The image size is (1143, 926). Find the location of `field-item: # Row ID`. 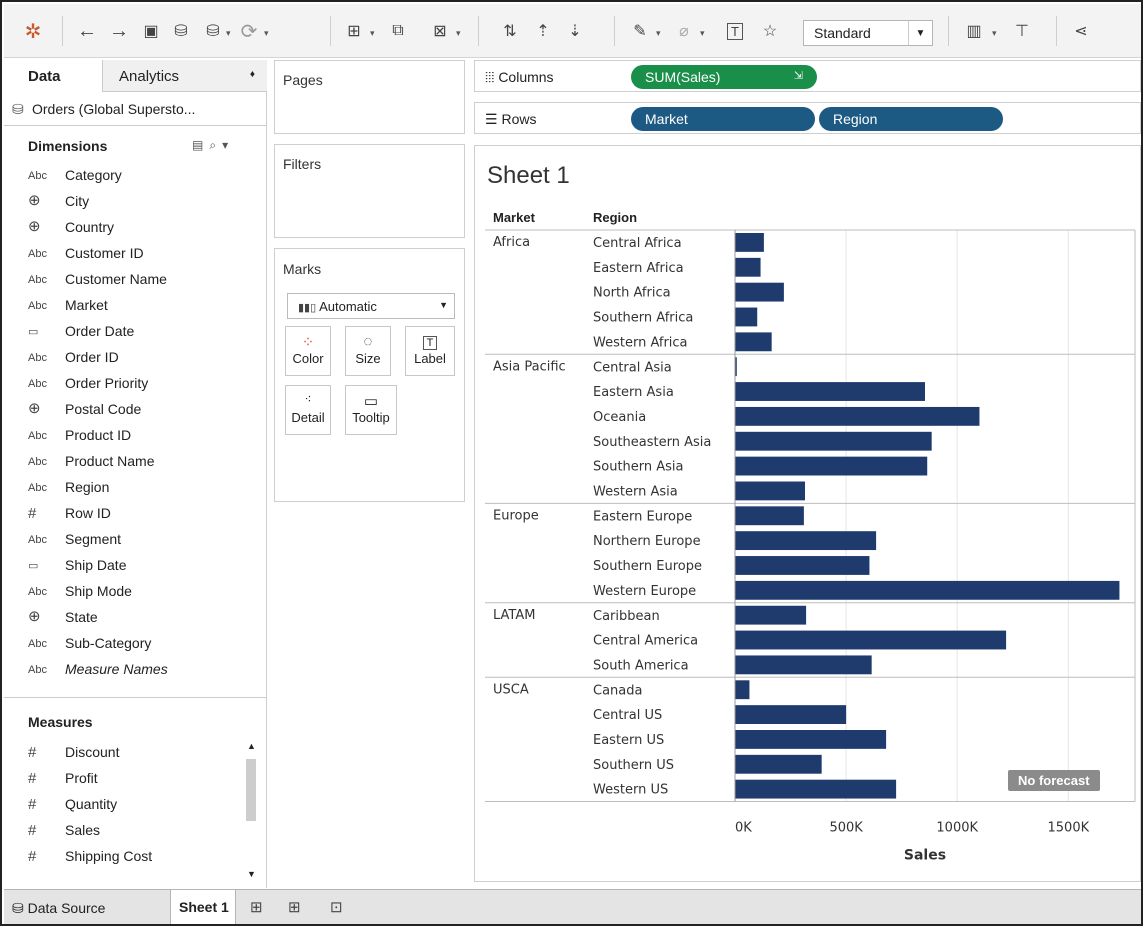

field-item: # Row ID is located at coordinates (135, 516).